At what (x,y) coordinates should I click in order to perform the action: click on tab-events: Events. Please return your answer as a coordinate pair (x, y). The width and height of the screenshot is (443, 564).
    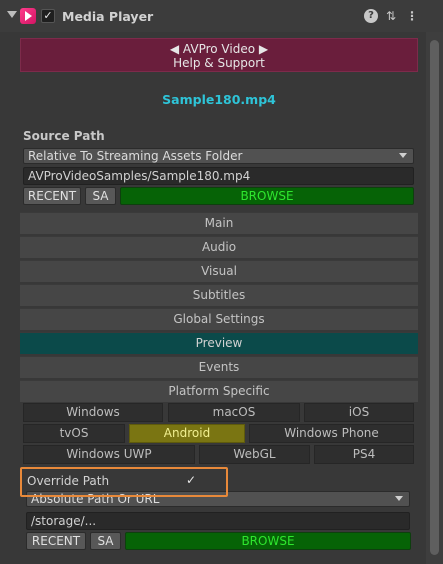
    Looking at the image, I should click on (219, 367).